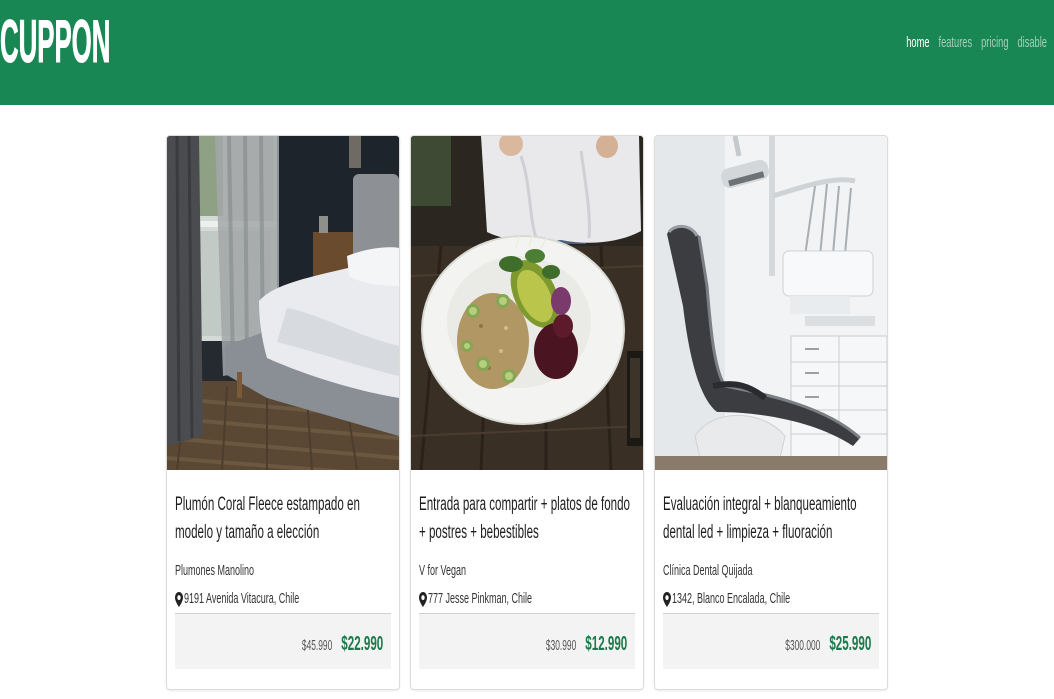 This screenshot has height=699, width=1054. What do you see at coordinates (480, 598) in the screenshot?
I see `location-text: 777 Jesse Pinkman, Chile` at bounding box center [480, 598].